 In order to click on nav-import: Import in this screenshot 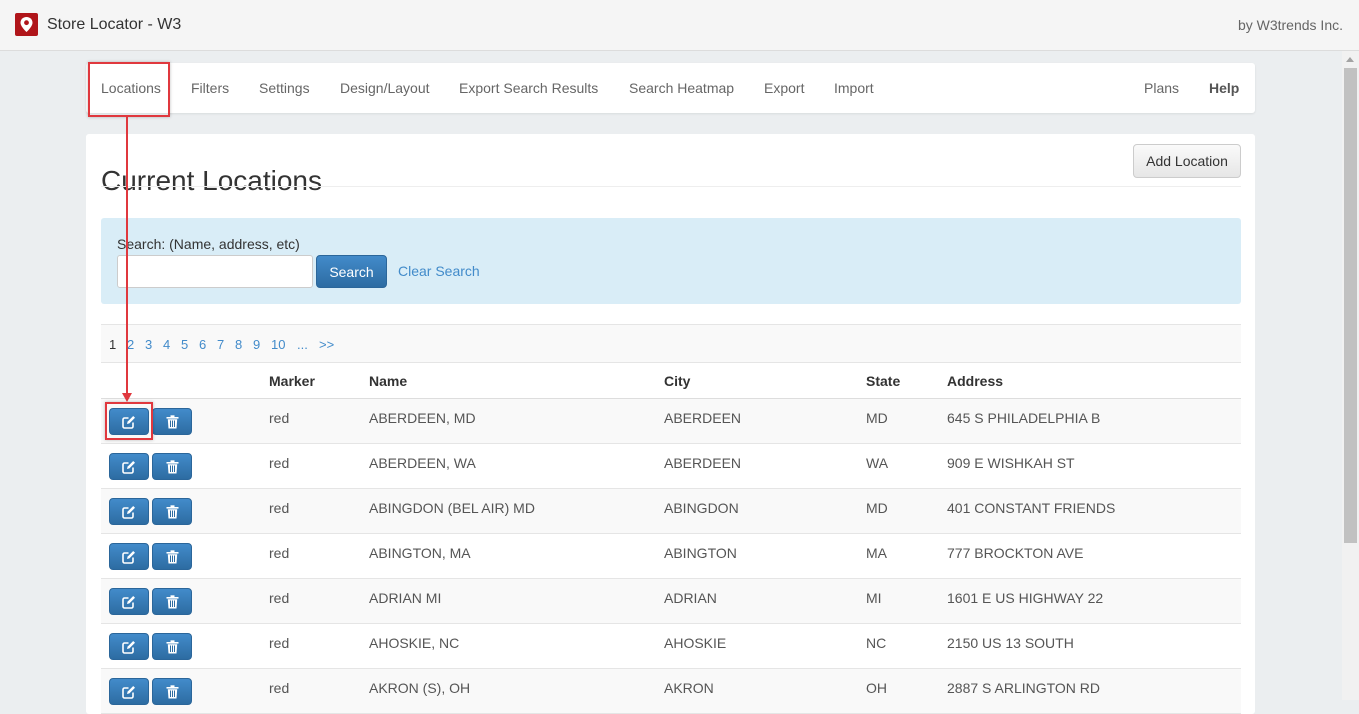, I will do `click(854, 88)`.